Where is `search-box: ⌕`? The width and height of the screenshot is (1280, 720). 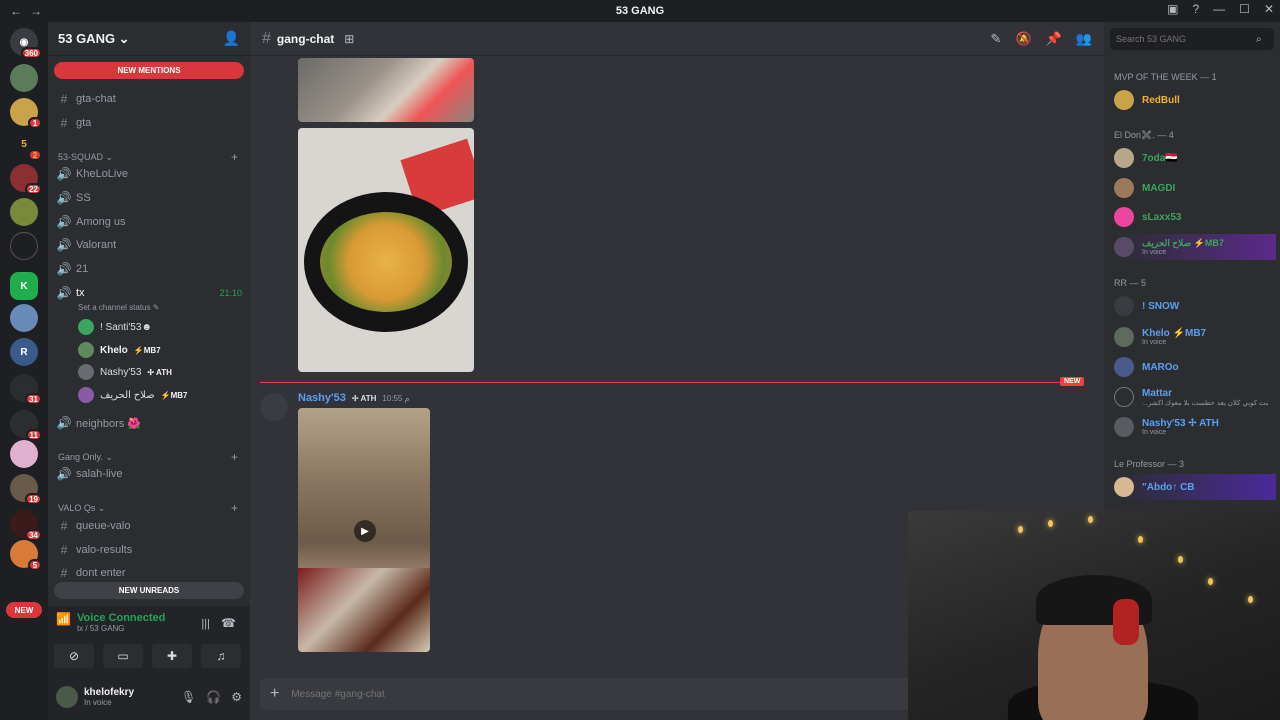
search-box: ⌕ is located at coordinates (1192, 39).